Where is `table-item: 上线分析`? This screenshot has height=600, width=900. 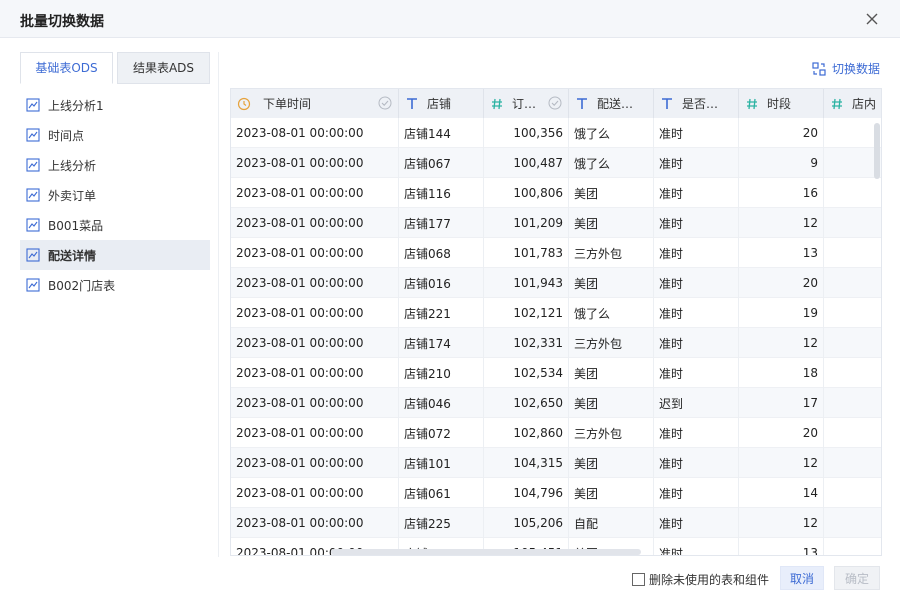
table-item: 上线分析 is located at coordinates (115, 165).